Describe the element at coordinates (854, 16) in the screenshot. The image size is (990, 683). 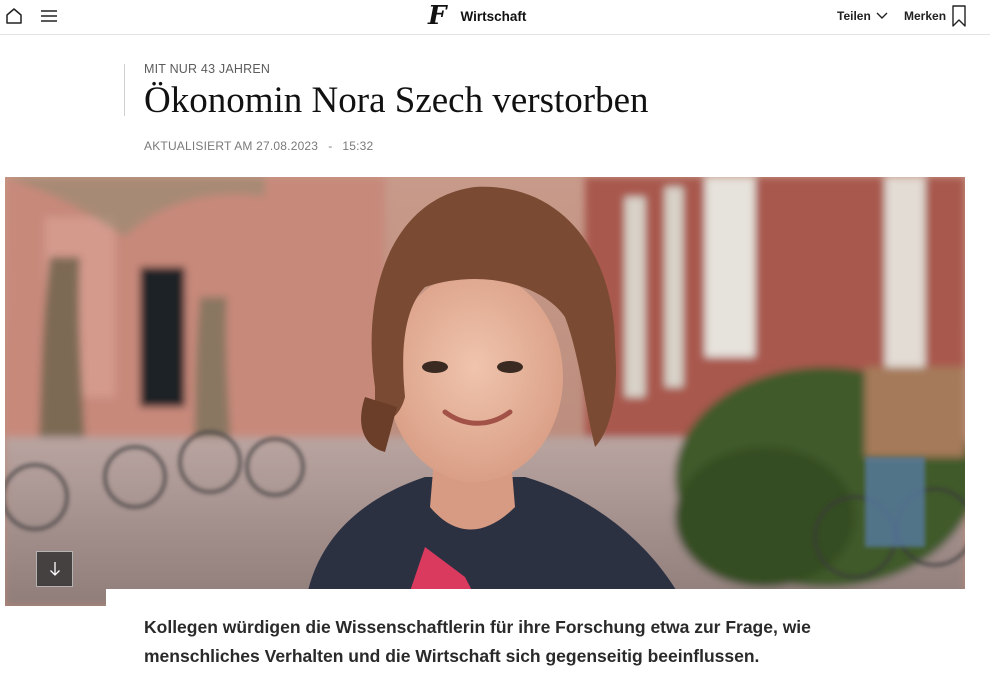
I see `share-label: Teilen` at that location.